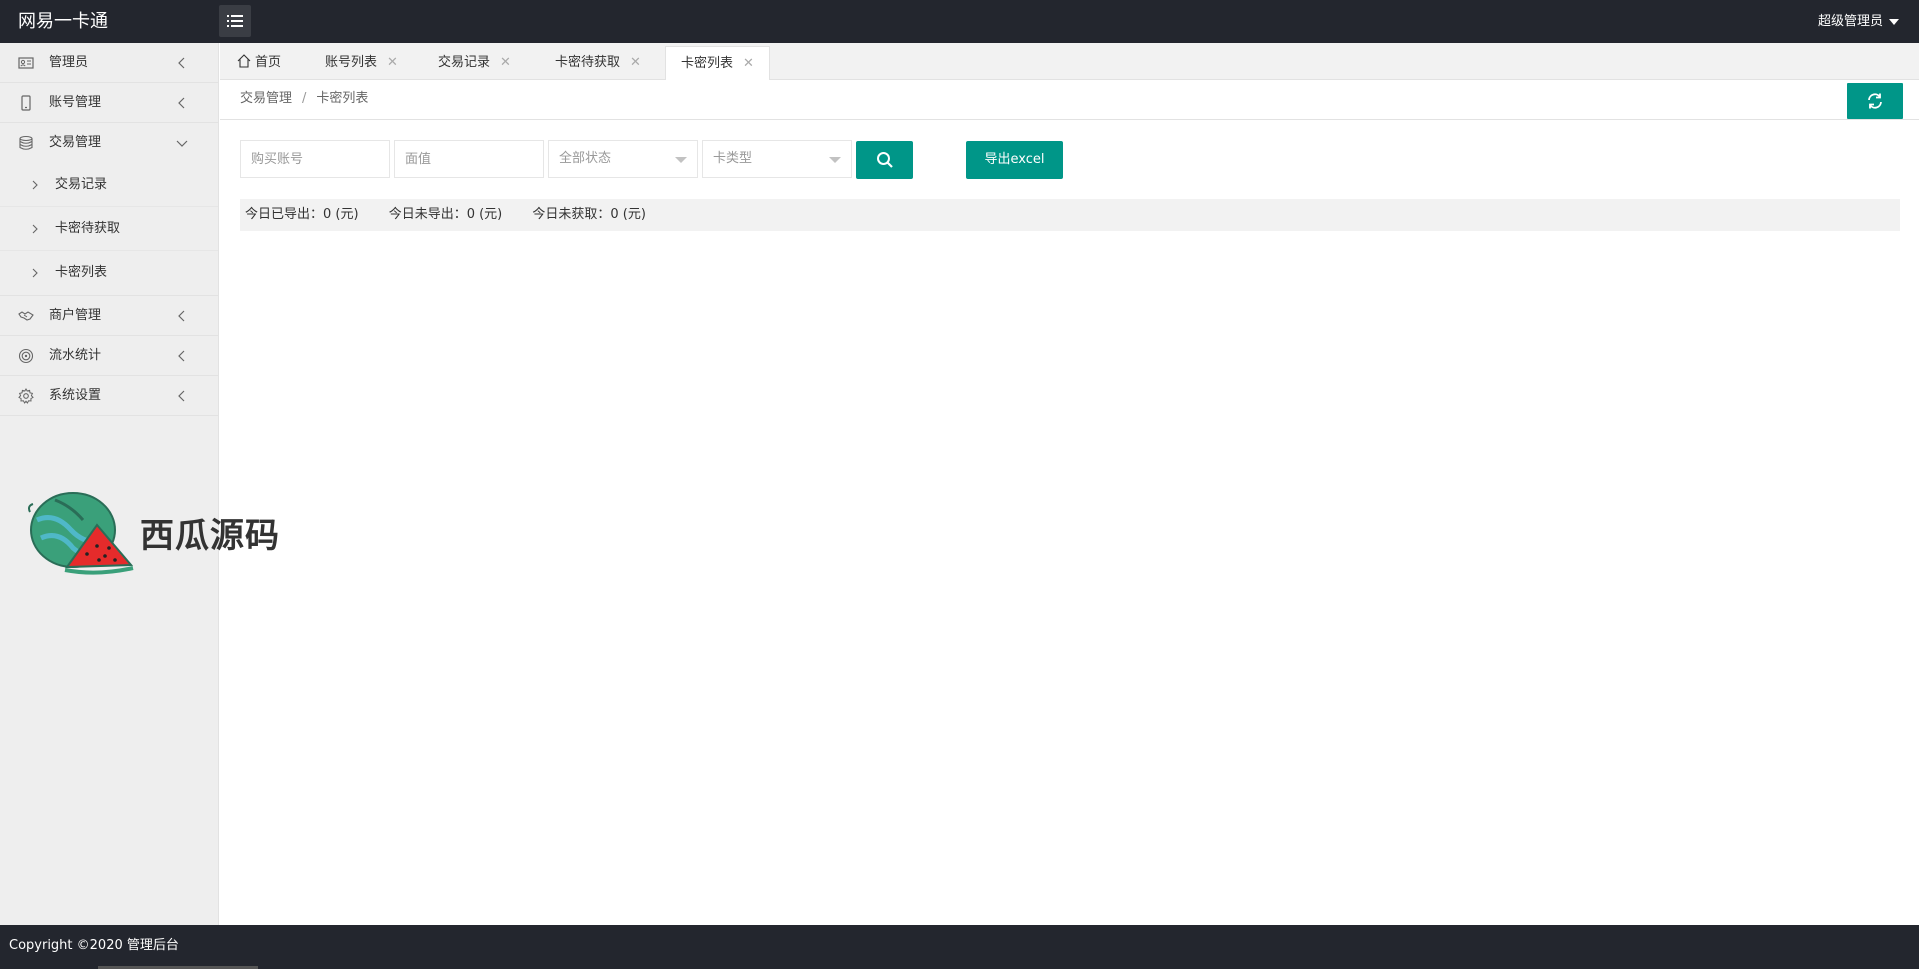 The image size is (1919, 969). Describe the element at coordinates (63, 21) in the screenshot. I see `app-logo: 网易一卡通` at that location.